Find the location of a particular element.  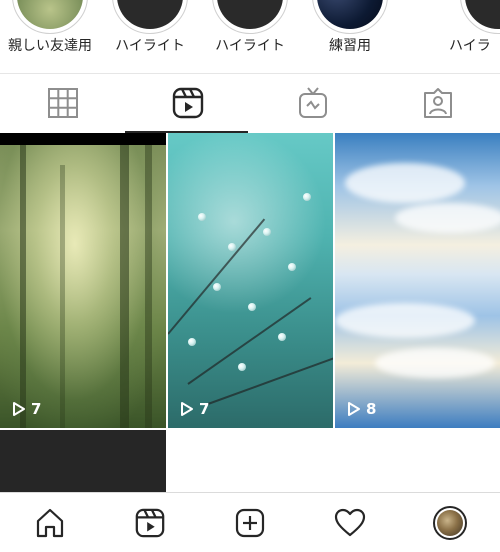

tab-reels is located at coordinates (187, 103).